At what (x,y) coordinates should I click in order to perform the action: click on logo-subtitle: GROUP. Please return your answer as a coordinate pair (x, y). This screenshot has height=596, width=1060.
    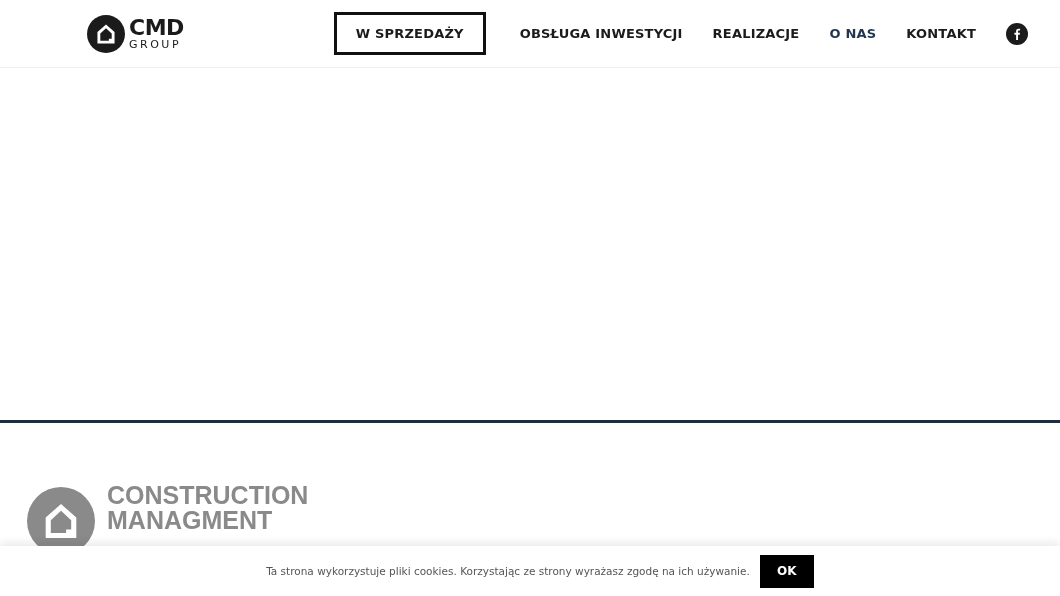
    Looking at the image, I should click on (155, 44).